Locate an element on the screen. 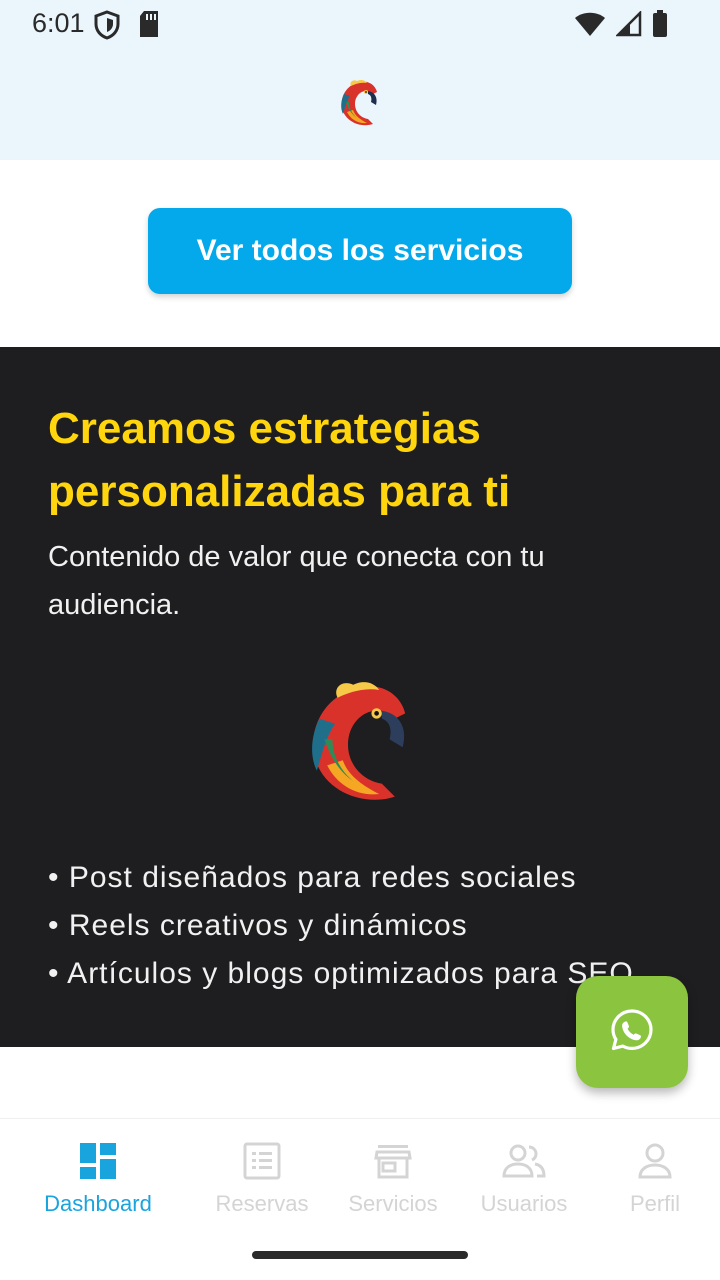  nav-item-reservas: Reservas is located at coordinates (262, 1179).